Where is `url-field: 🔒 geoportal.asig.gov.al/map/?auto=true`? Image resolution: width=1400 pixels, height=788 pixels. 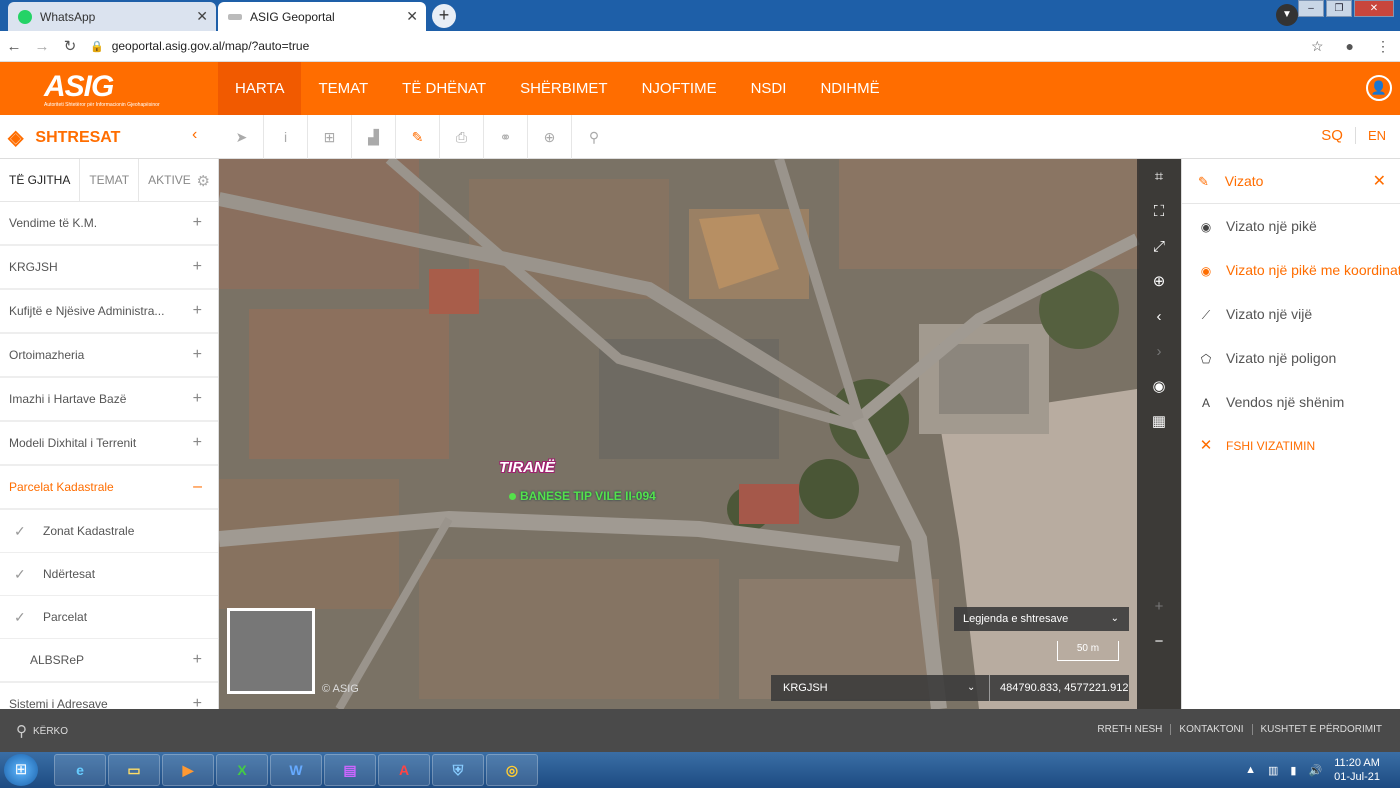
url-field: 🔒 geoportal.asig.gov.al/map/?auto=true is located at coordinates (199, 46).